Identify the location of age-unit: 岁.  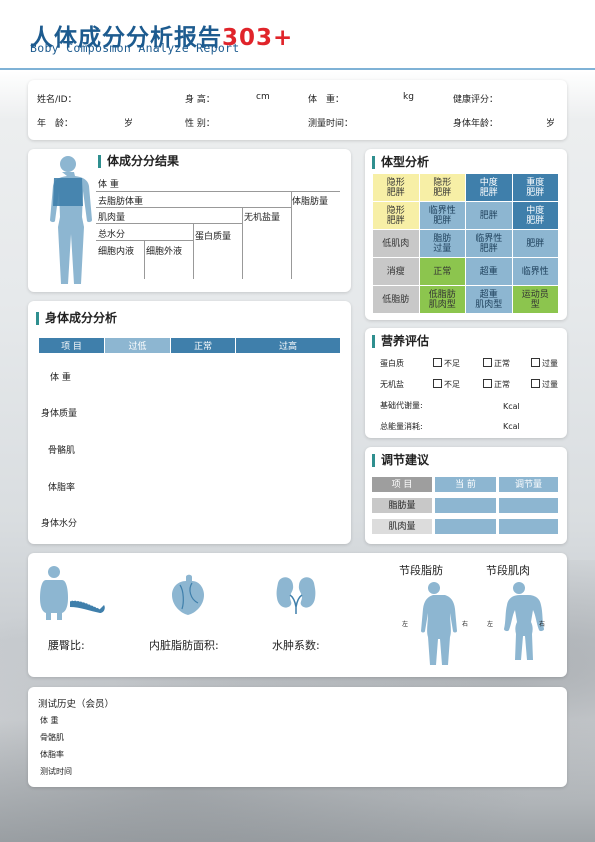
(129, 124).